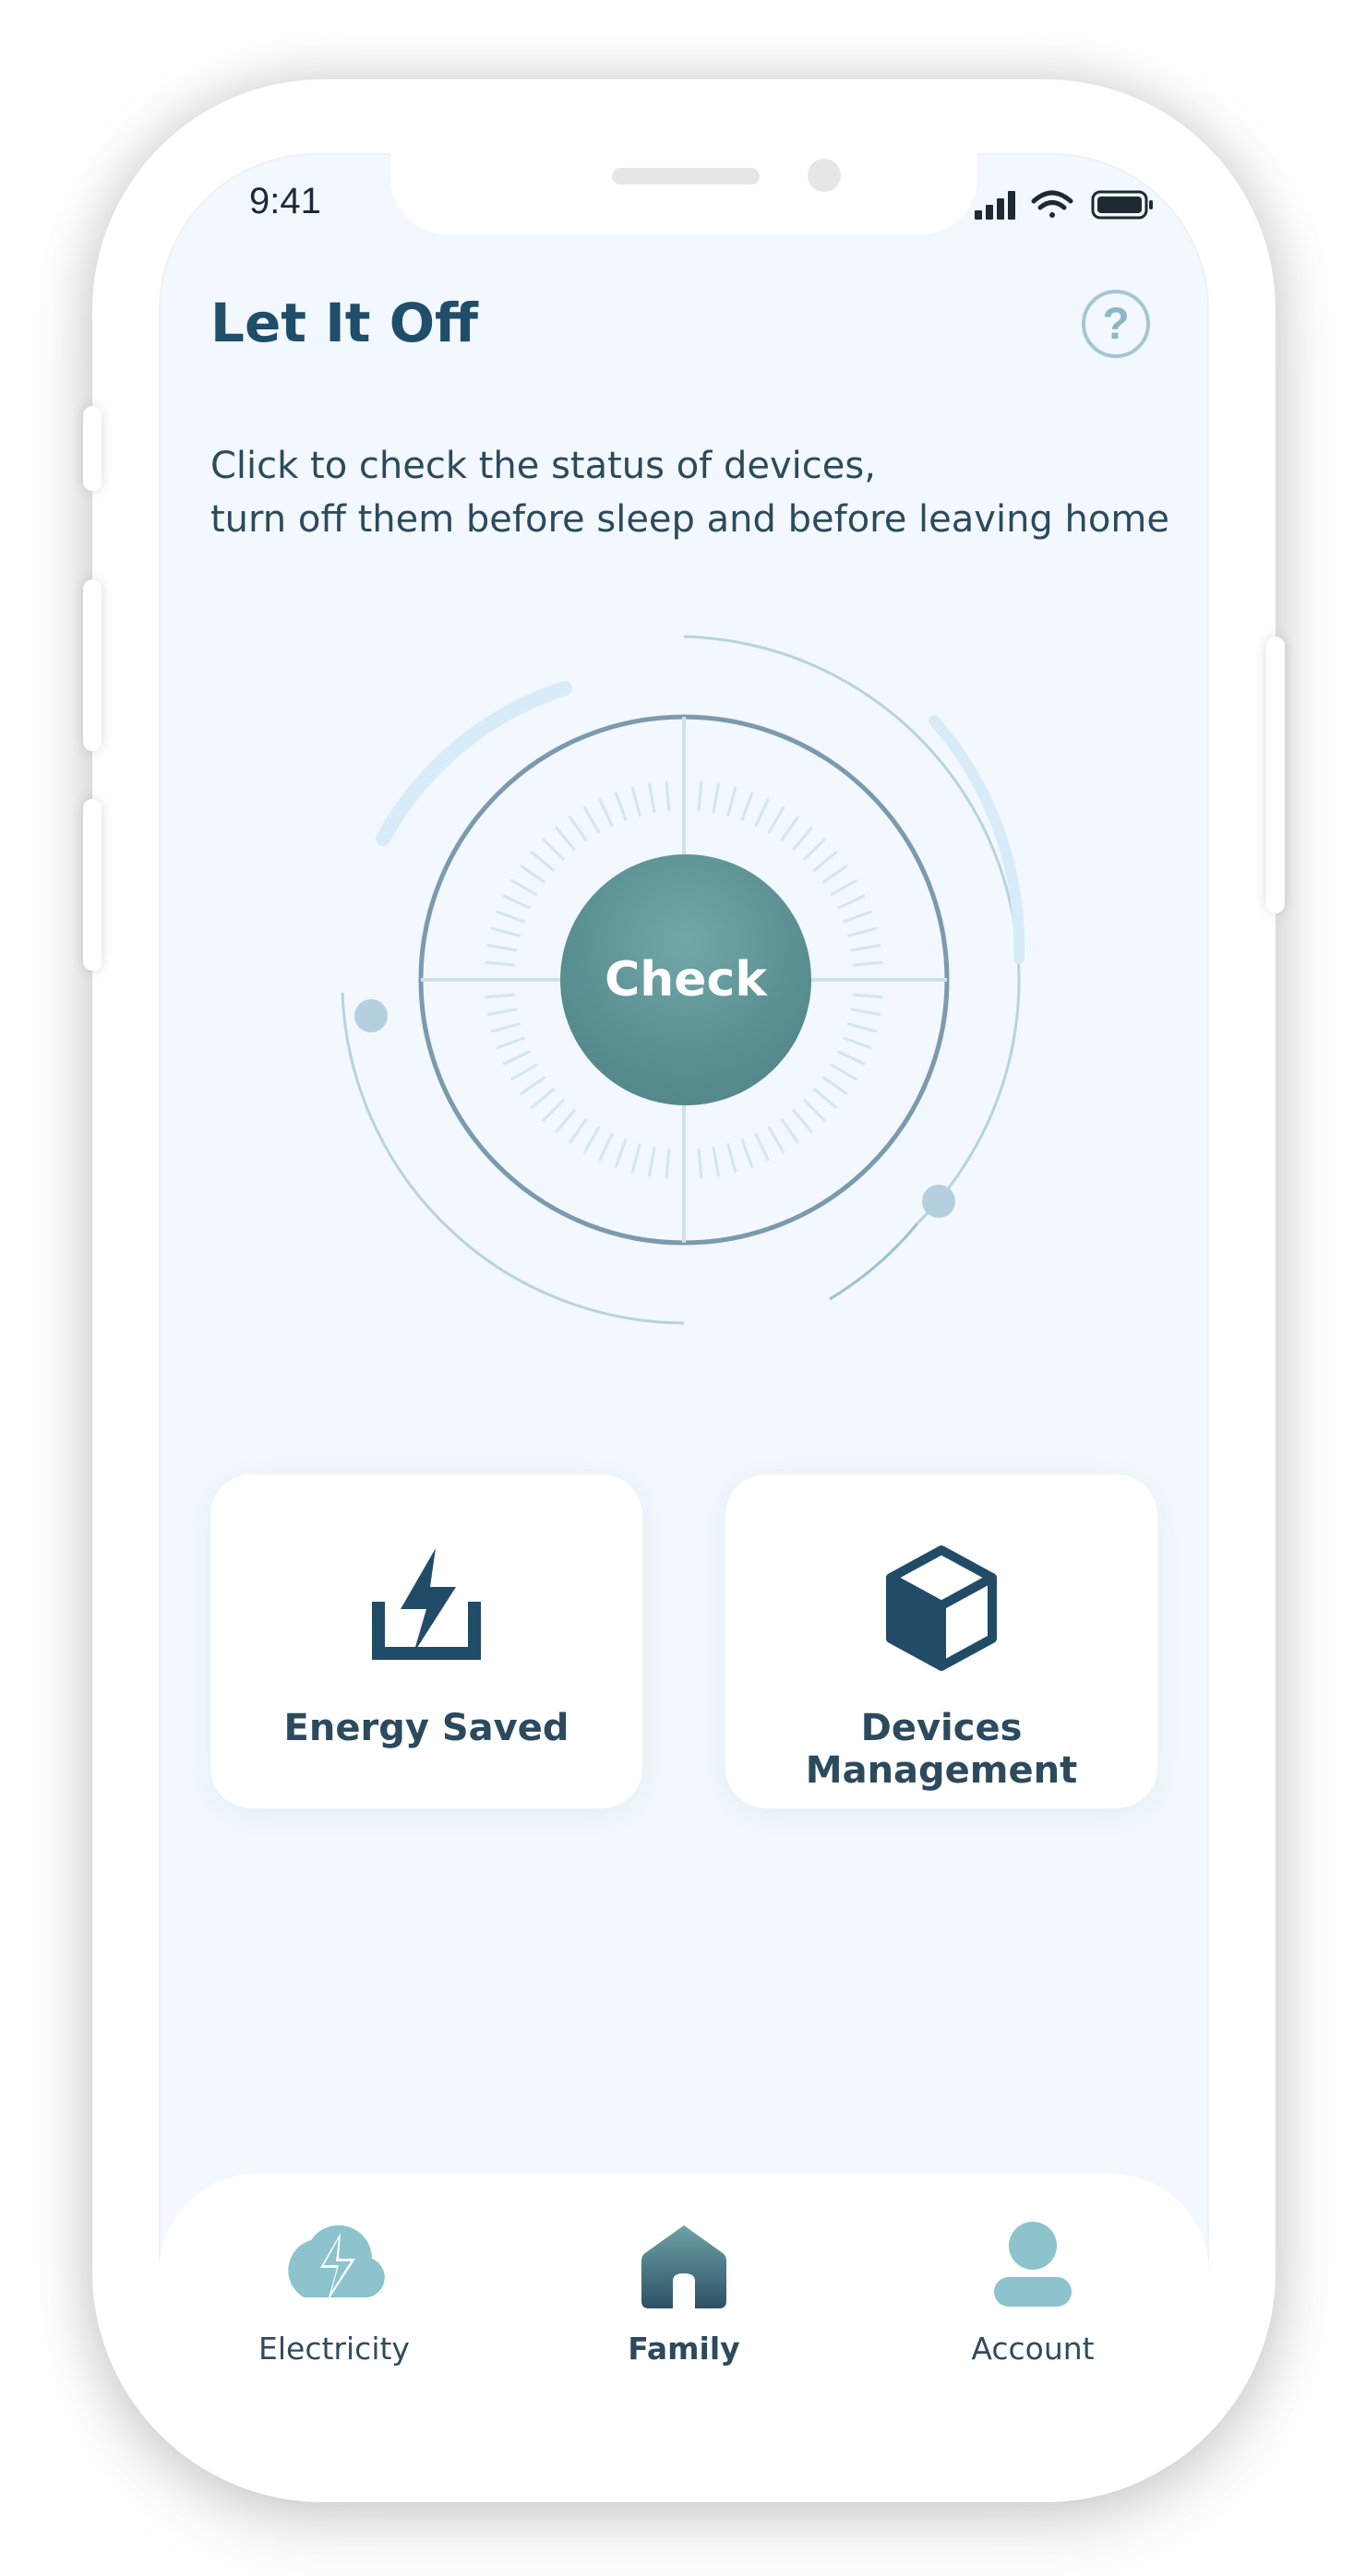 Image resolution: width=1366 pixels, height=2576 pixels. What do you see at coordinates (683, 2266) in the screenshot?
I see `home-icon` at bounding box center [683, 2266].